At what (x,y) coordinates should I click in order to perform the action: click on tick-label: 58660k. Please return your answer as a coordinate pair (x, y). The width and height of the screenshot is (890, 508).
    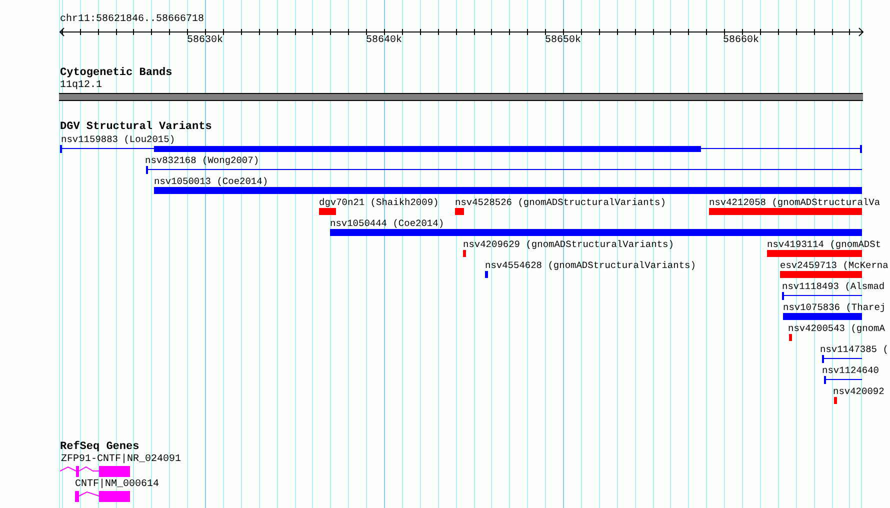
    Looking at the image, I should click on (741, 41).